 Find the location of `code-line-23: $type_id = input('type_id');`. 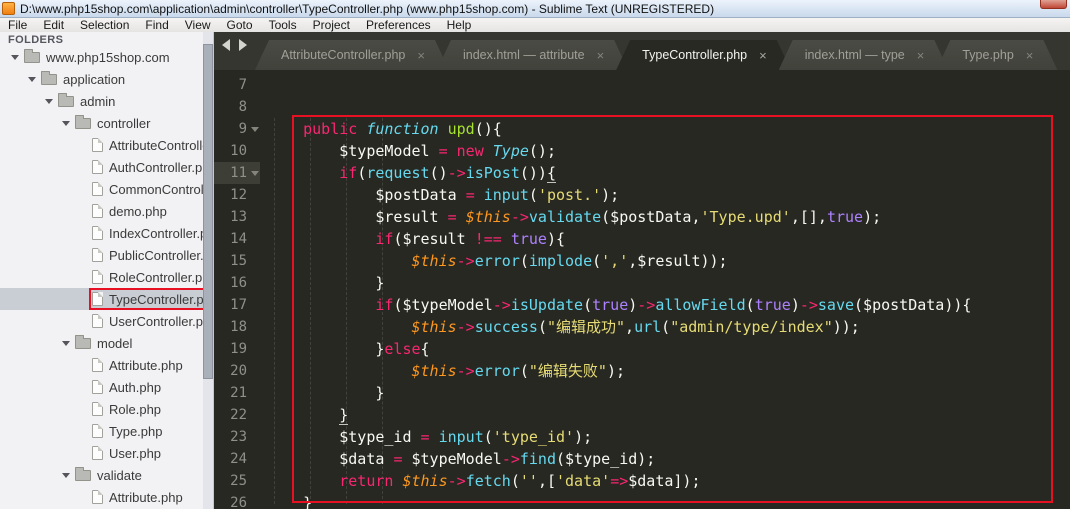

code-line-23: $type_id = input('type_id'); is located at coordinates (668, 437).